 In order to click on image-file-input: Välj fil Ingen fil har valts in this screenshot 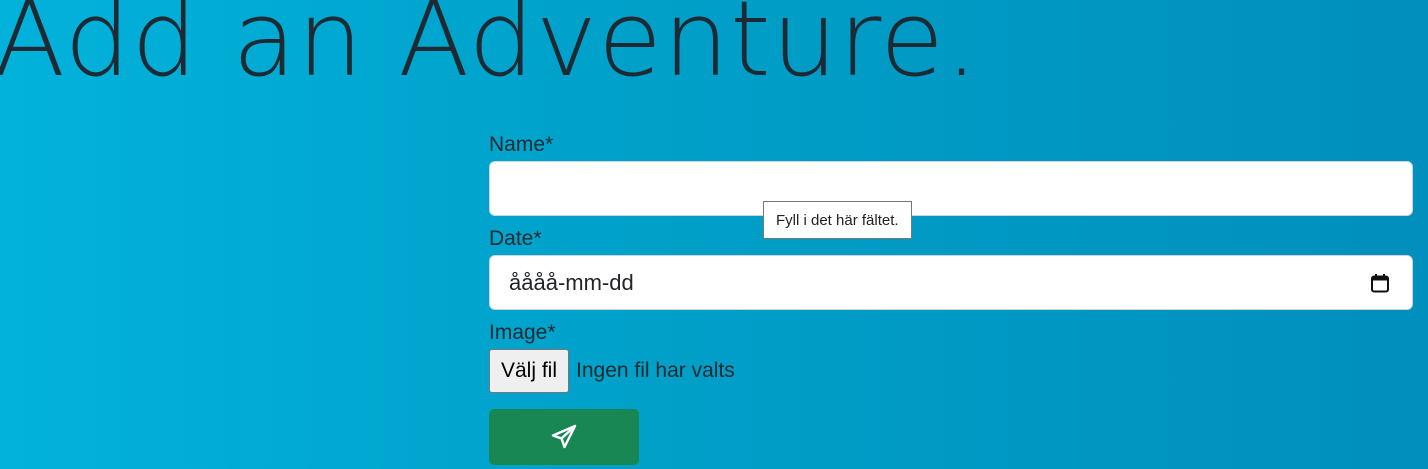, I will do `click(951, 371)`.